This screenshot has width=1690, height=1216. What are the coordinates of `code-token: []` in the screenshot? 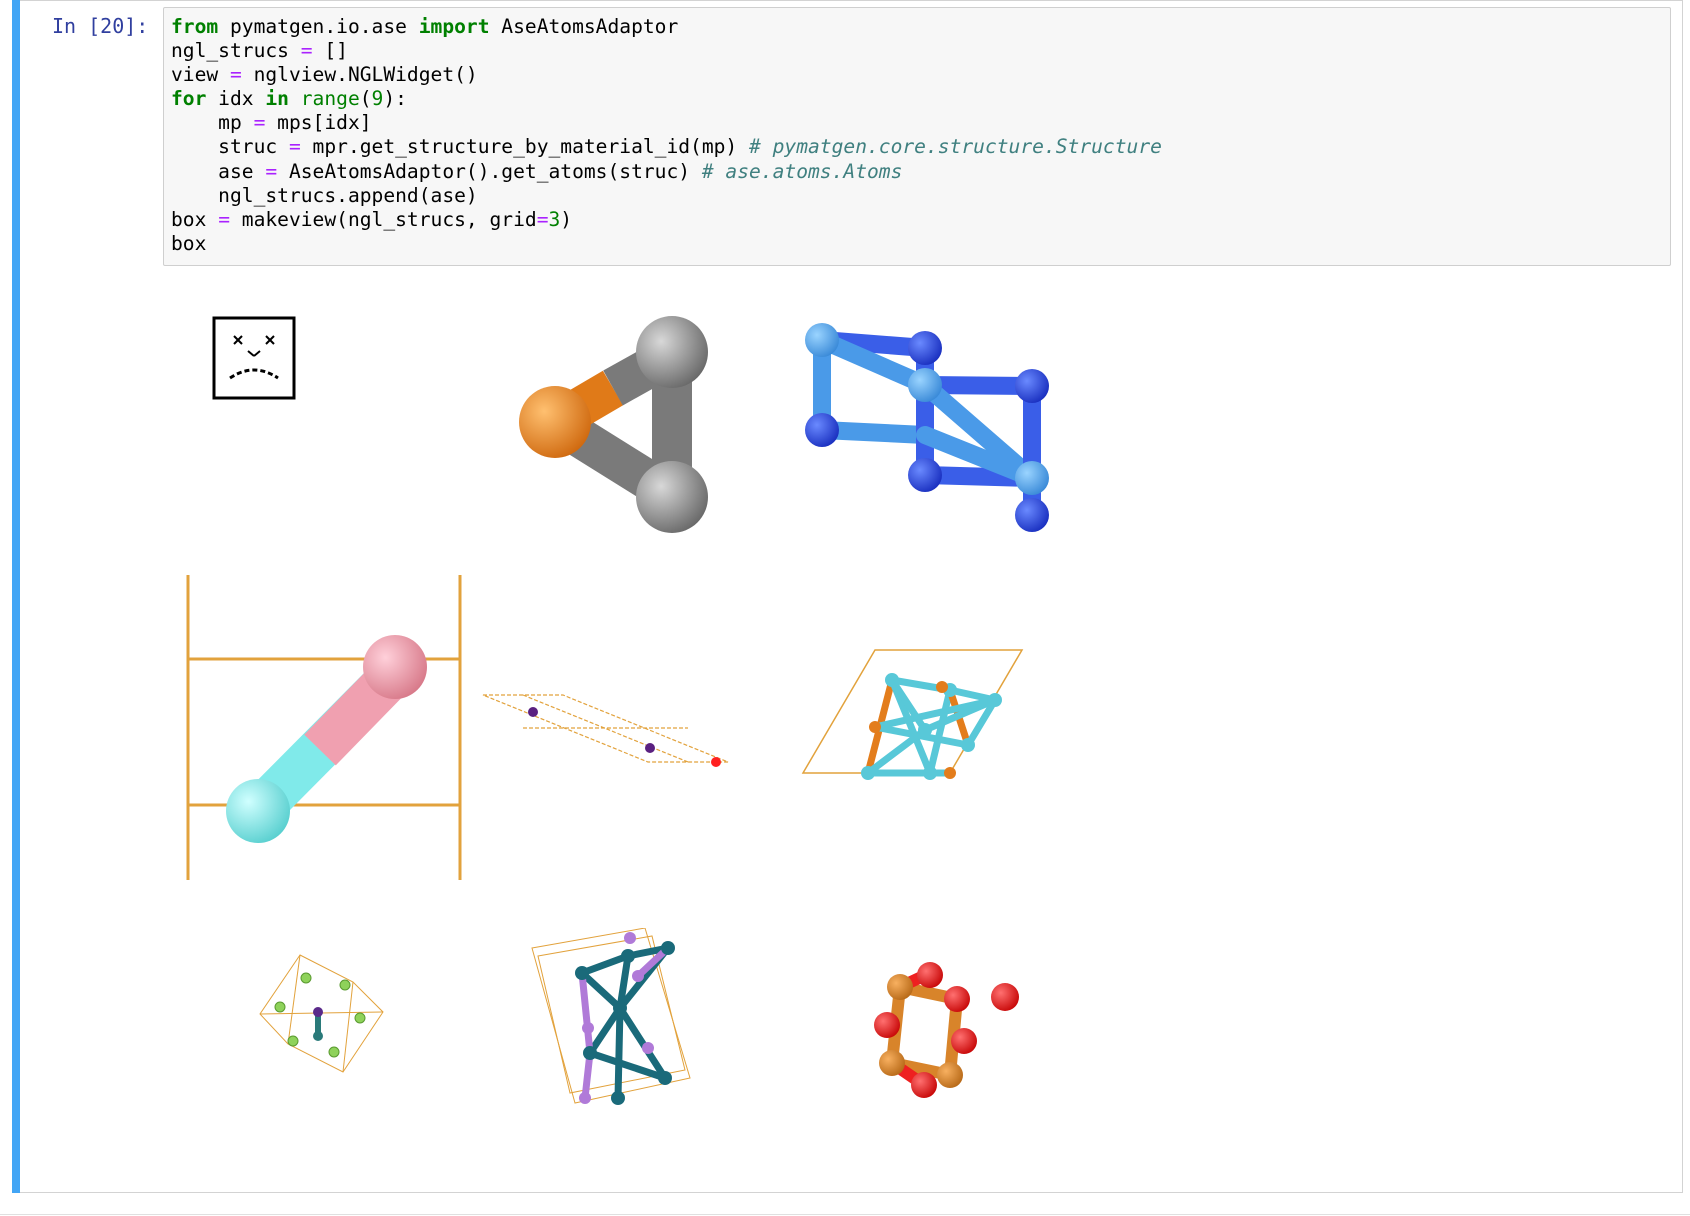 It's located at (330, 51).